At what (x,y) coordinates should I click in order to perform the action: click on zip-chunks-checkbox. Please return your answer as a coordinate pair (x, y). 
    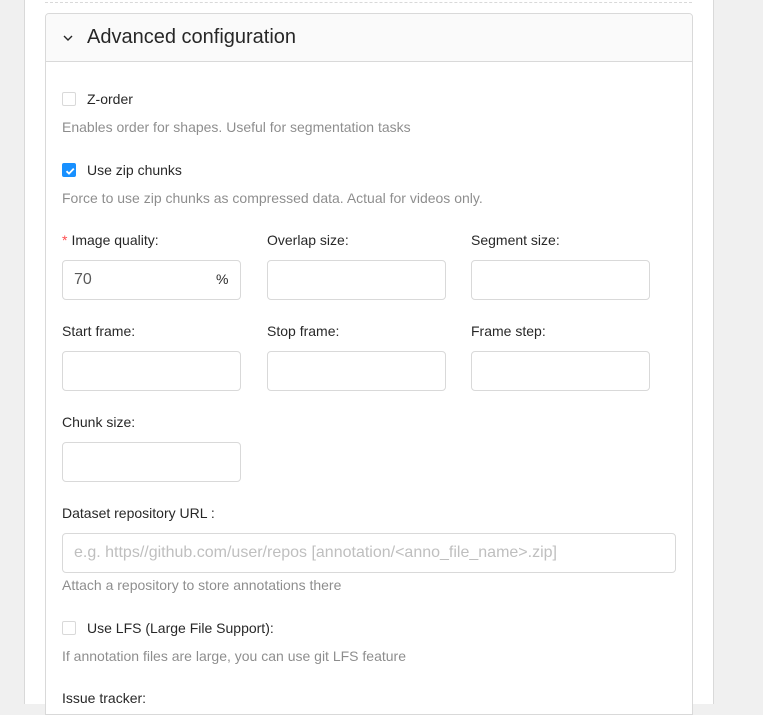
    Looking at the image, I should click on (69, 170).